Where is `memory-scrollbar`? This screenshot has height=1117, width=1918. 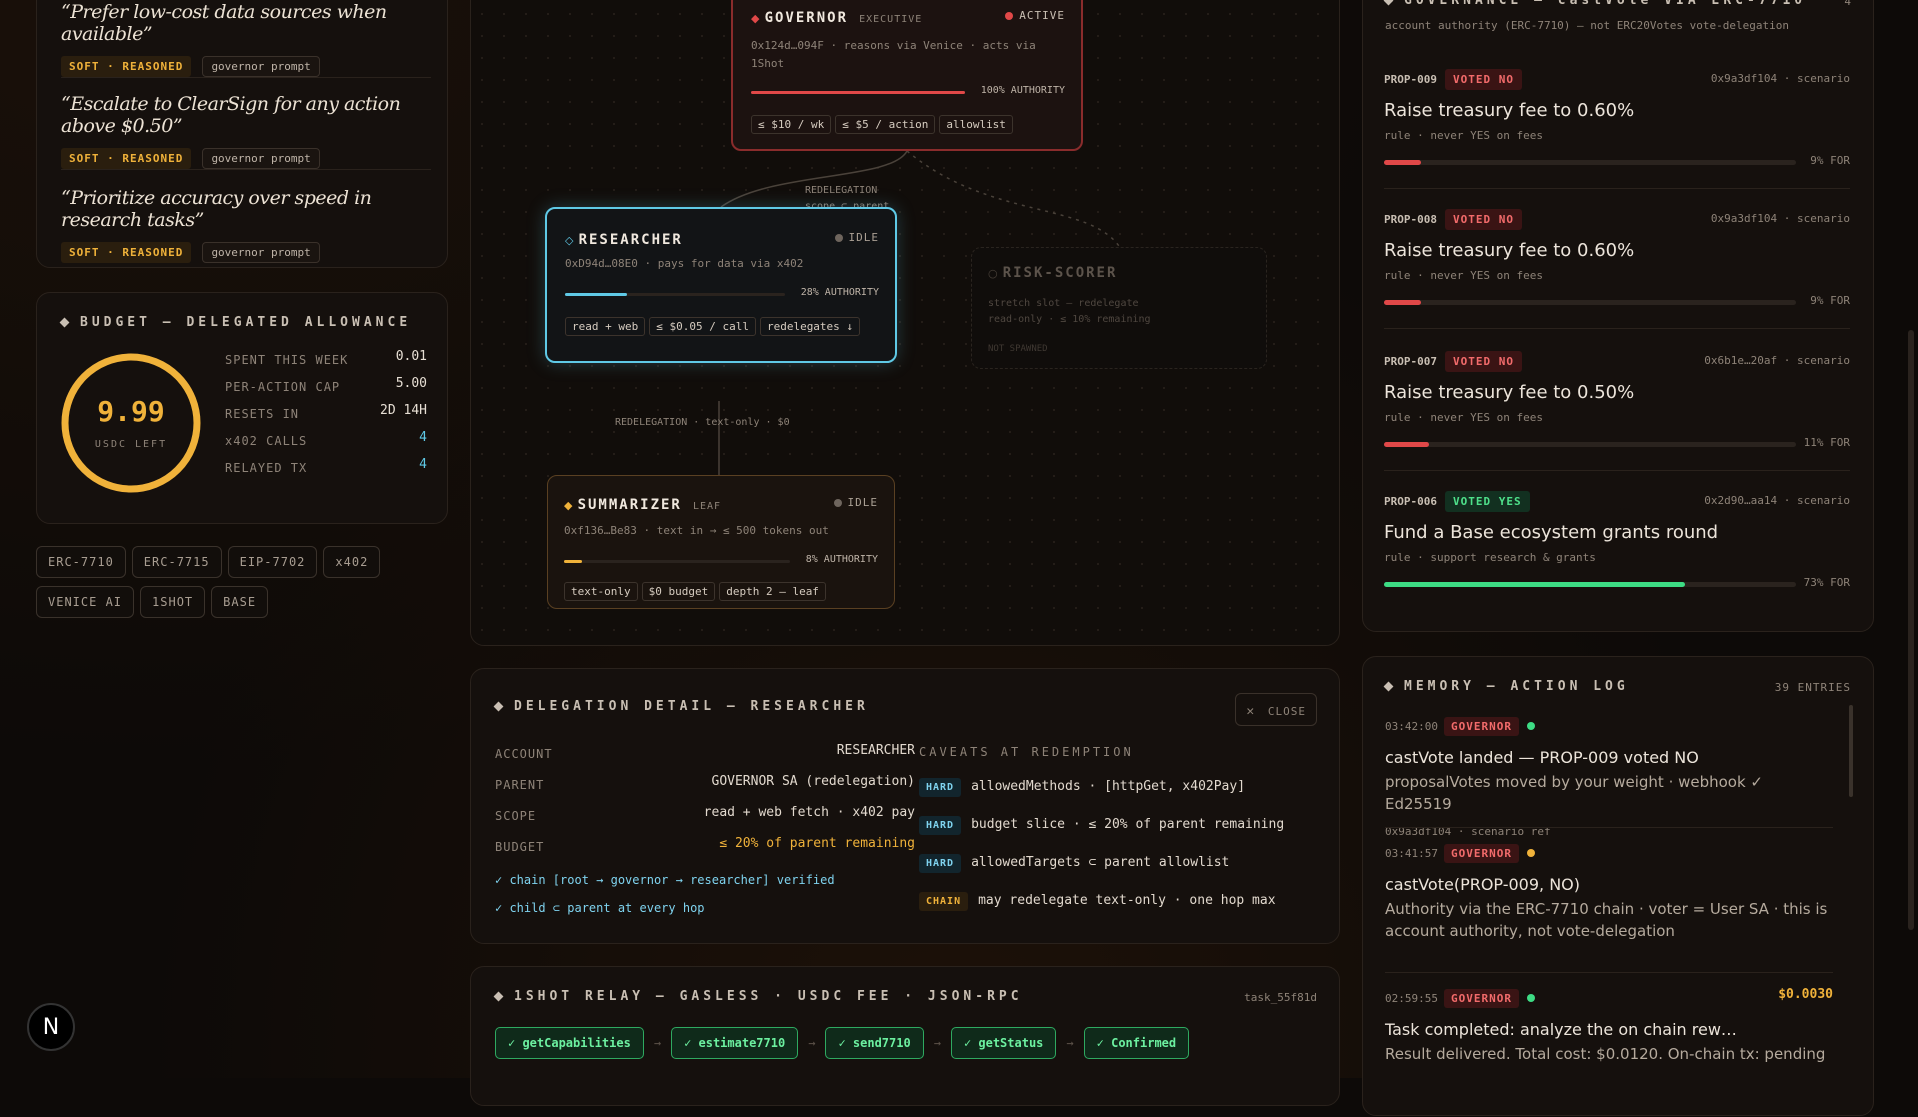
memory-scrollbar is located at coordinates (1851, 751).